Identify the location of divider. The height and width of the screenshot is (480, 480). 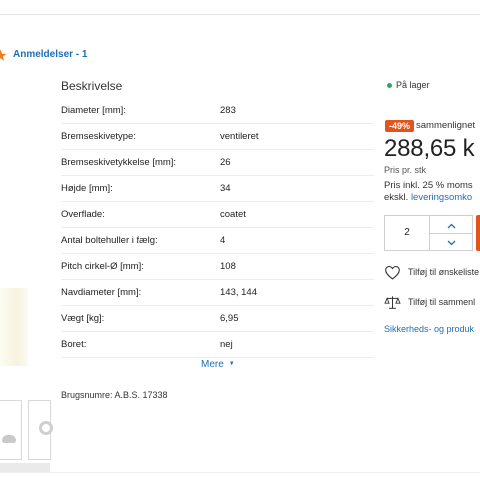
(240, 472).